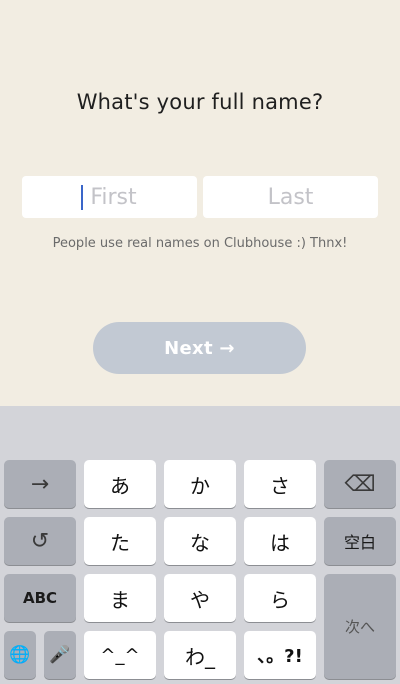 This screenshot has width=400, height=684. What do you see at coordinates (280, 541) in the screenshot?
I see `key-ha: は` at bounding box center [280, 541].